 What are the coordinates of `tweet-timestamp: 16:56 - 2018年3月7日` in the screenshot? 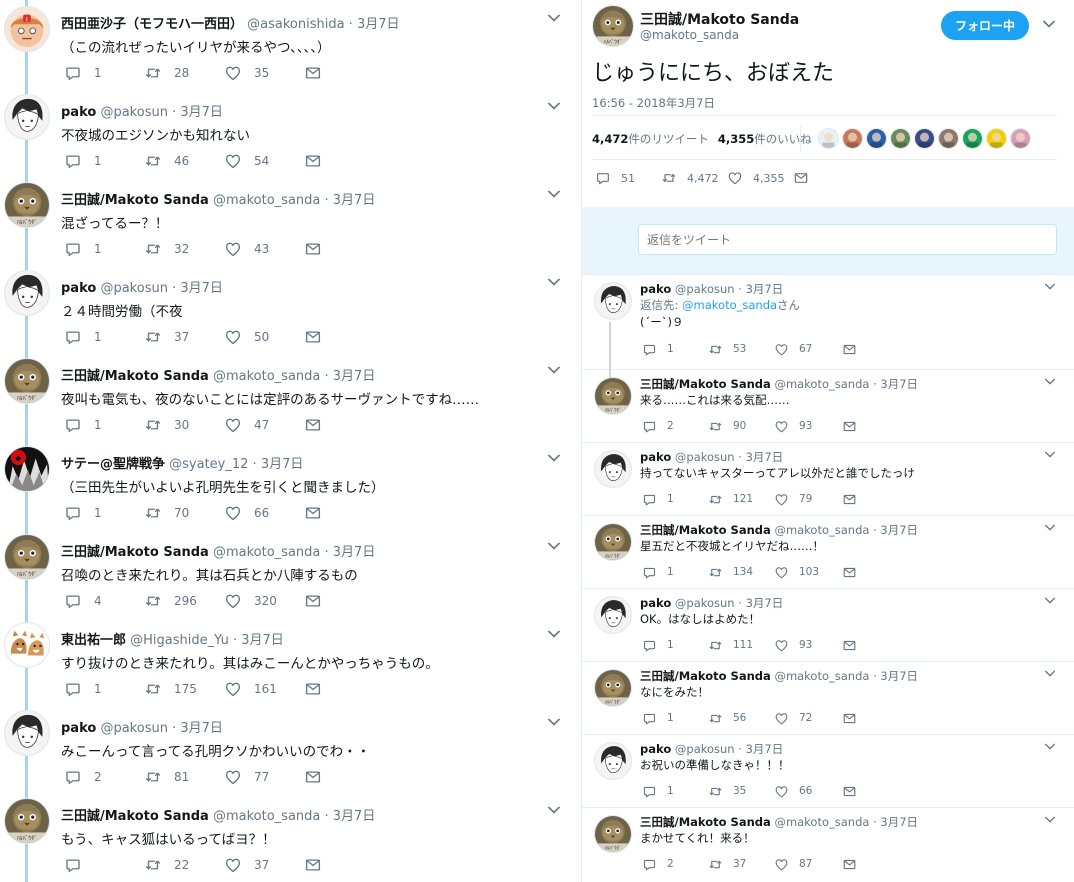 It's located at (653, 103).